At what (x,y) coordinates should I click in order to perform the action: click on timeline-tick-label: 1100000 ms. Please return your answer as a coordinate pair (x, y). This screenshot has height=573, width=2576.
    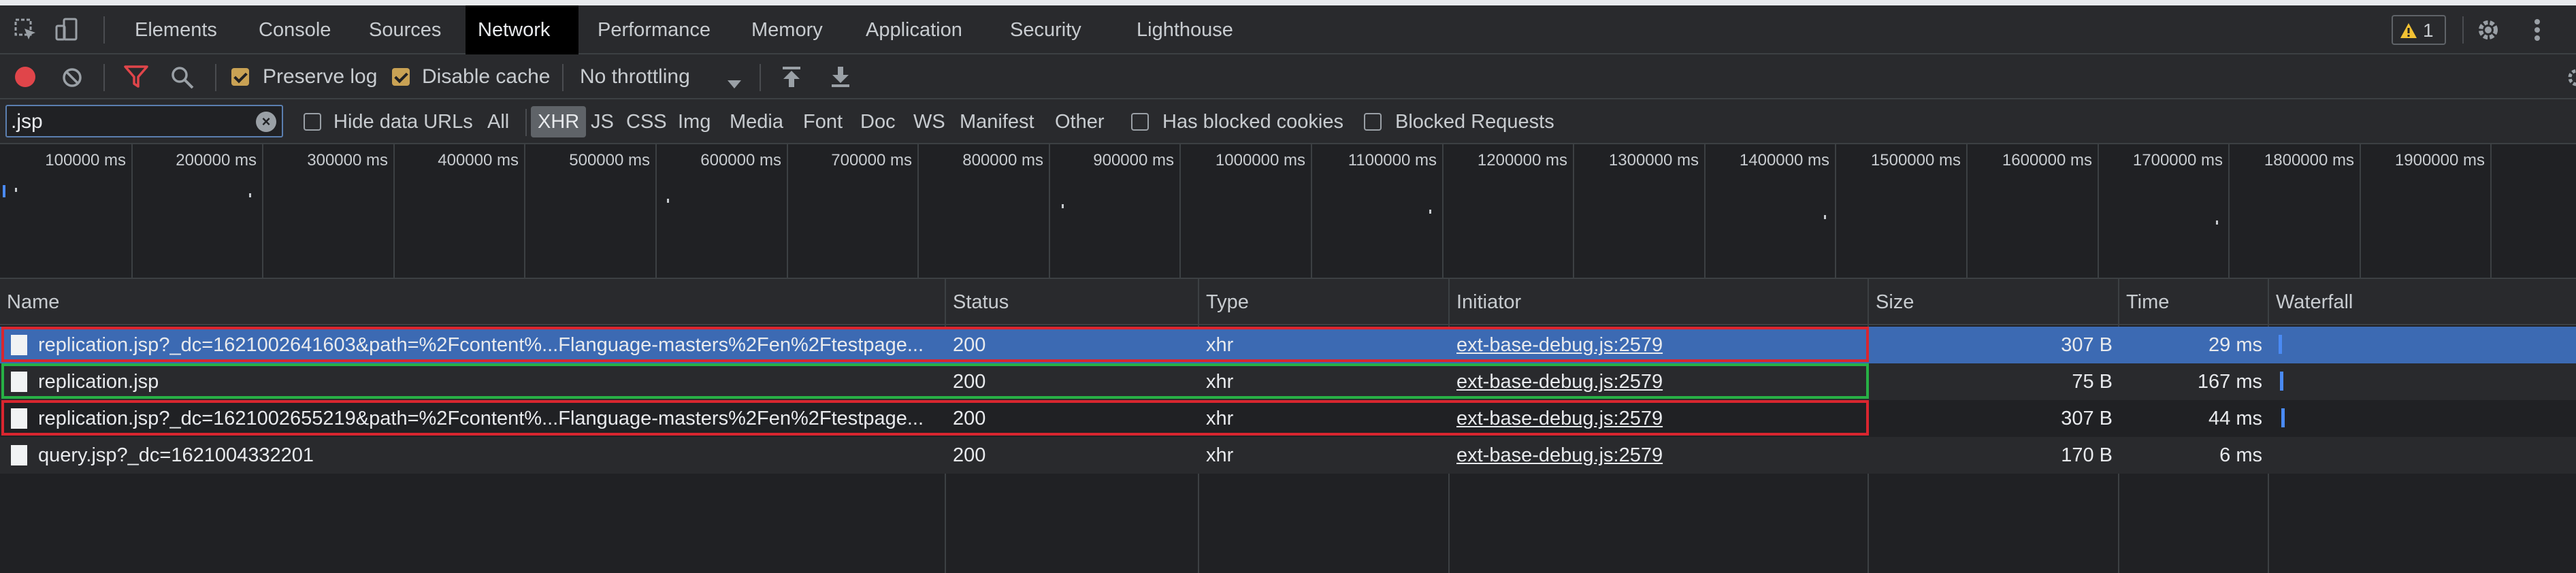
    Looking at the image, I should click on (1392, 160).